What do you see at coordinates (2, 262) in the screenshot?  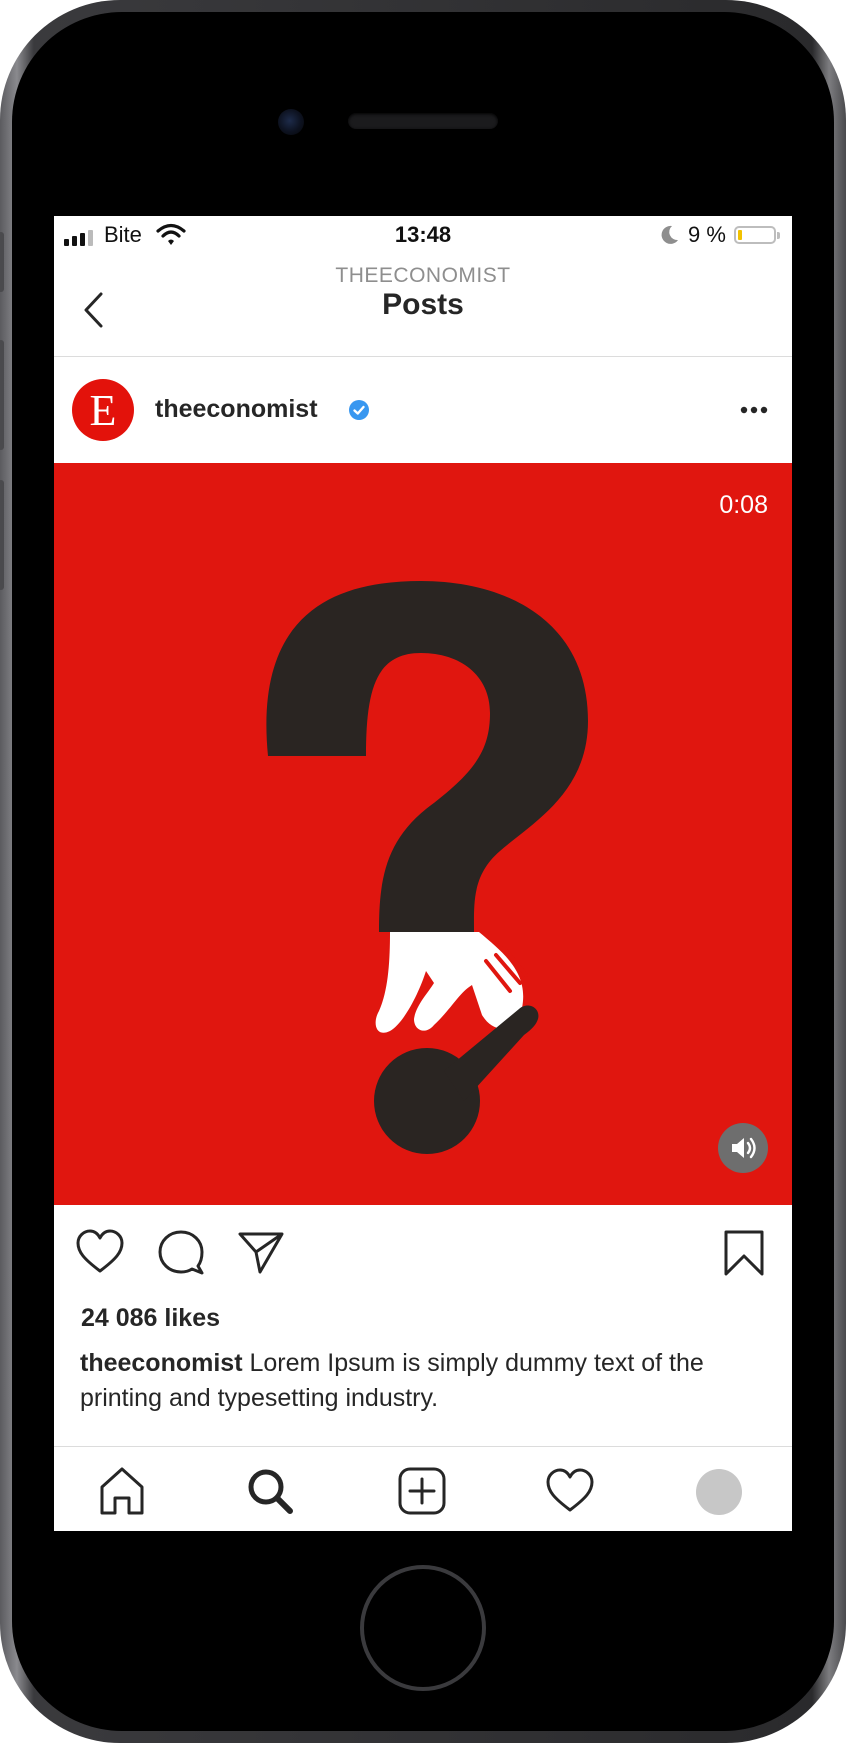 I see `mute-switch` at bounding box center [2, 262].